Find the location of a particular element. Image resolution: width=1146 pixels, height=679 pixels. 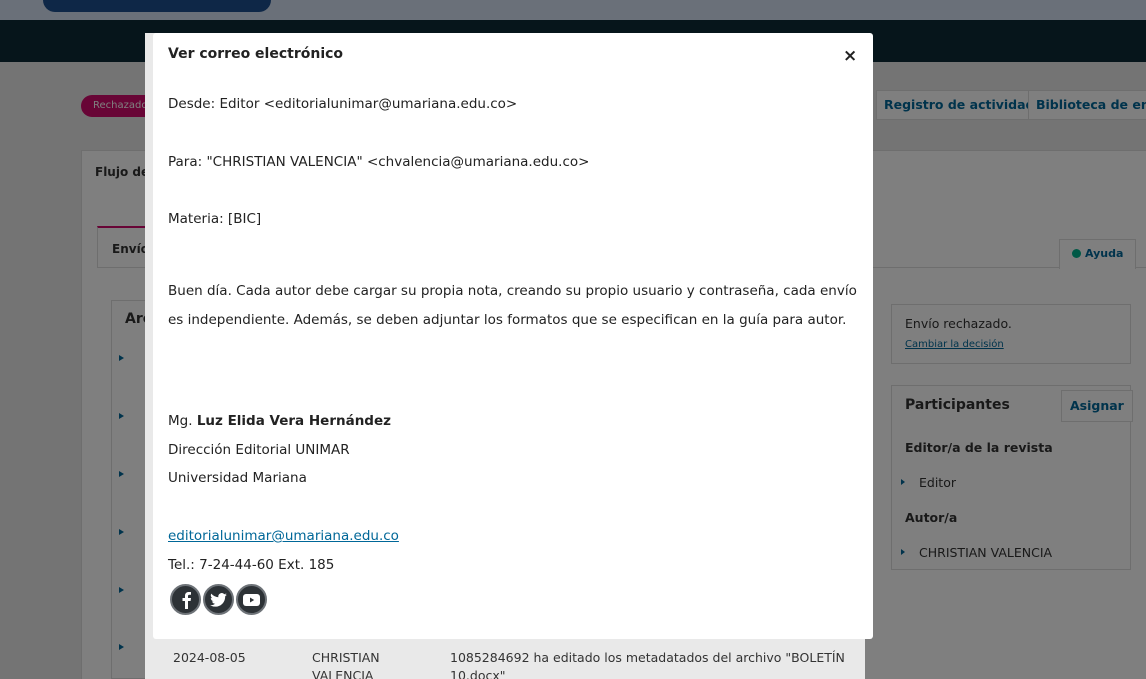

close-icon: × is located at coordinates (850, 56).